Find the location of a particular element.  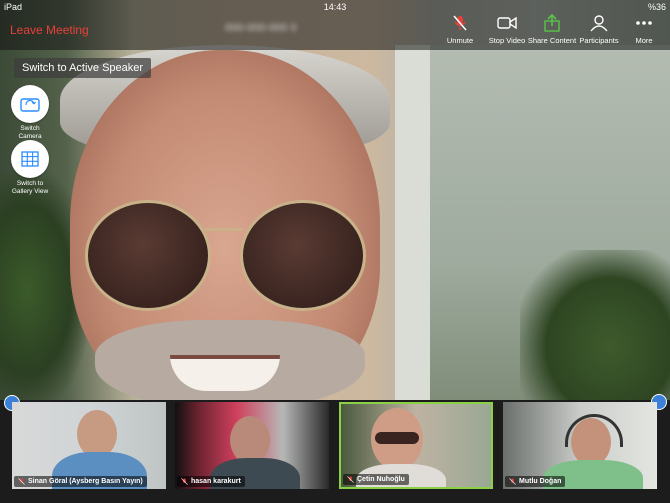

switch-camera-label: Switch Camera is located at coordinates (30, 132).